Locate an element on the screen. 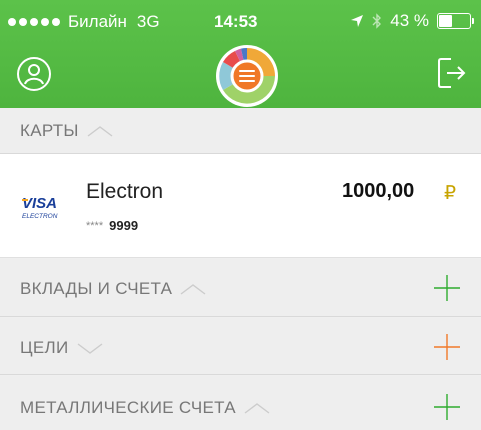 The width and height of the screenshot is (481, 430). add-deposit-button is located at coordinates (447, 288).